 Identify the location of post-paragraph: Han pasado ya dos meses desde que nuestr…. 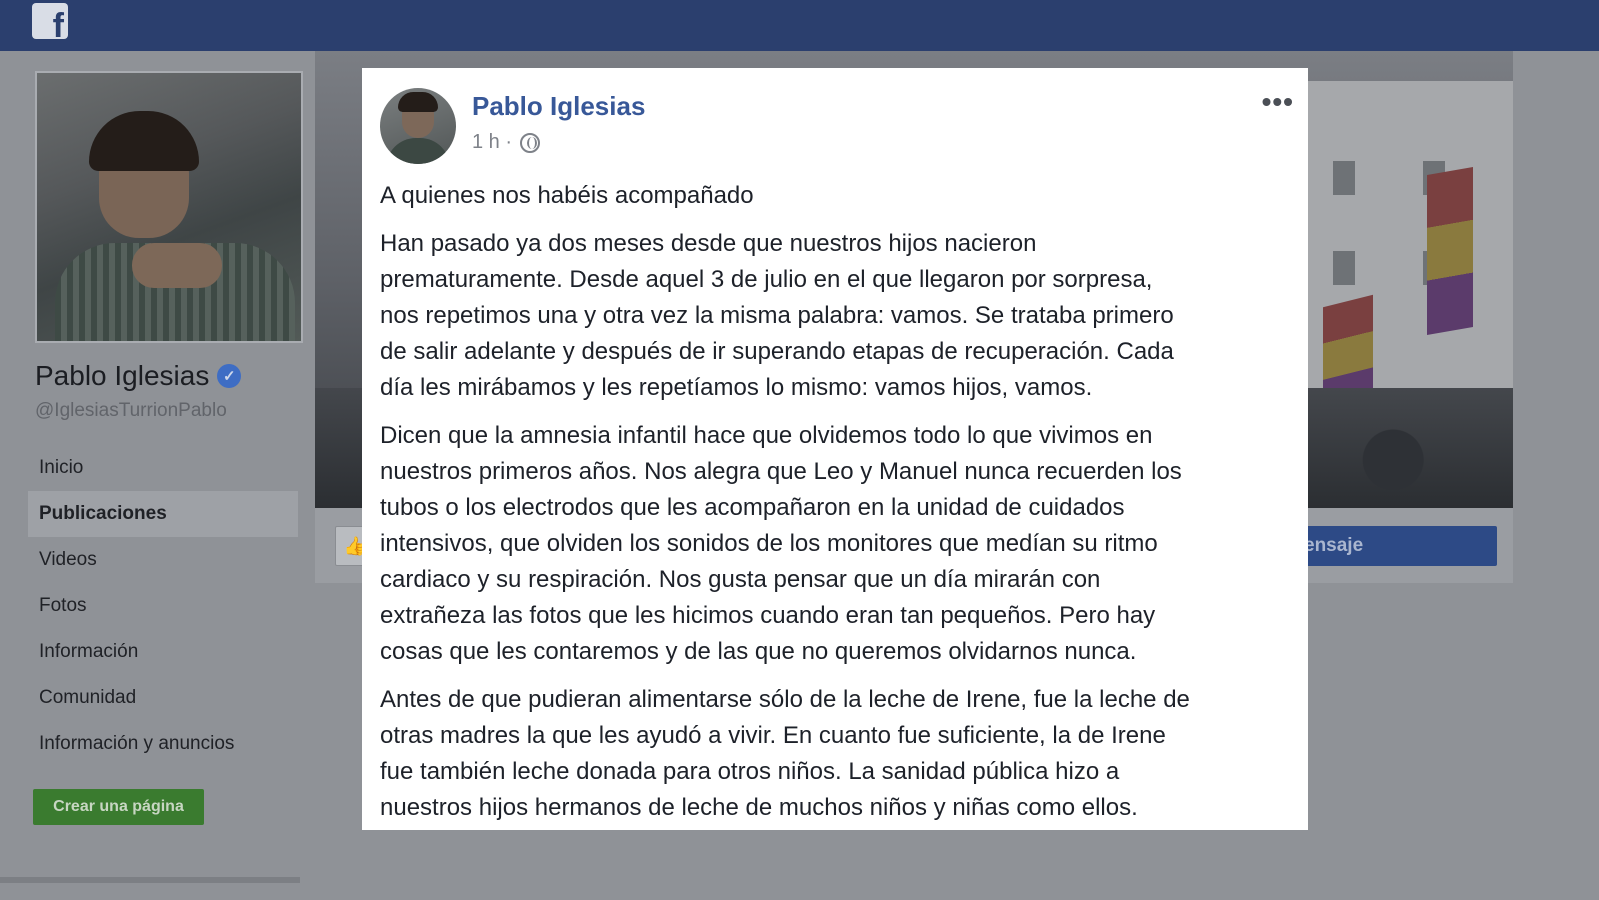
(777, 315).